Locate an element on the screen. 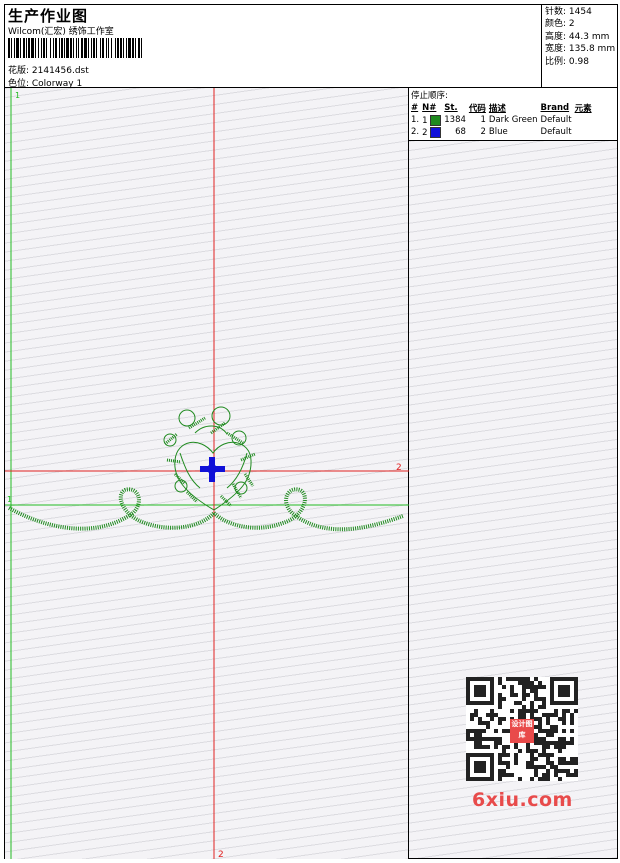  col-needle: N# is located at coordinates (429, 107).